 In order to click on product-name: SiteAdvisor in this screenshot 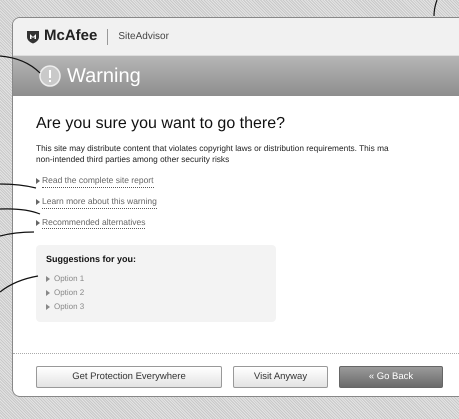, I will do `click(143, 37)`.